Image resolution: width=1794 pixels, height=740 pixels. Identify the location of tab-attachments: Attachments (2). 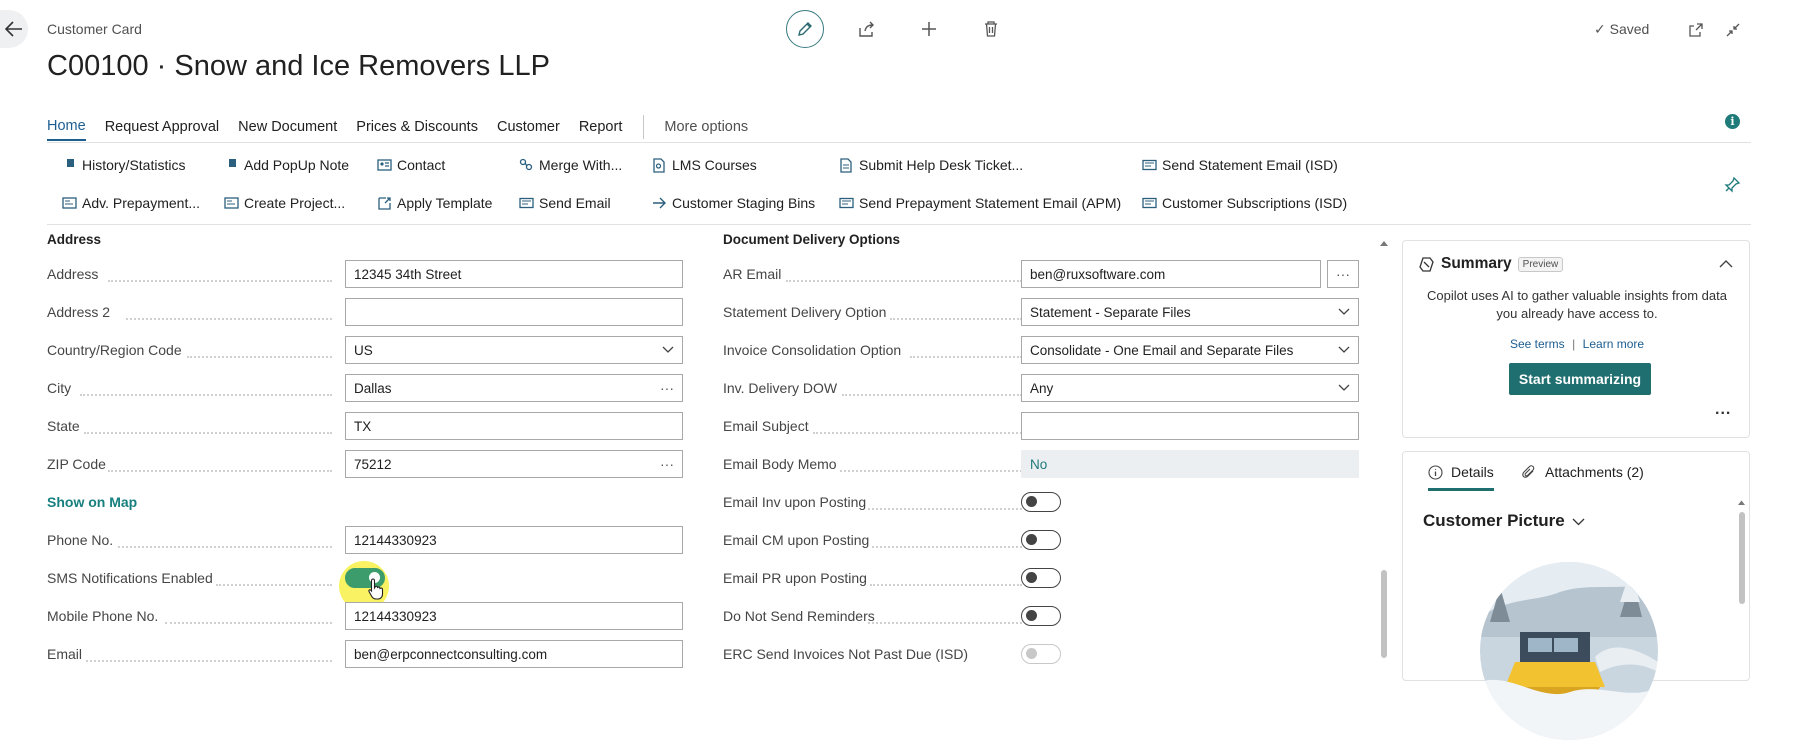
(1583, 472).